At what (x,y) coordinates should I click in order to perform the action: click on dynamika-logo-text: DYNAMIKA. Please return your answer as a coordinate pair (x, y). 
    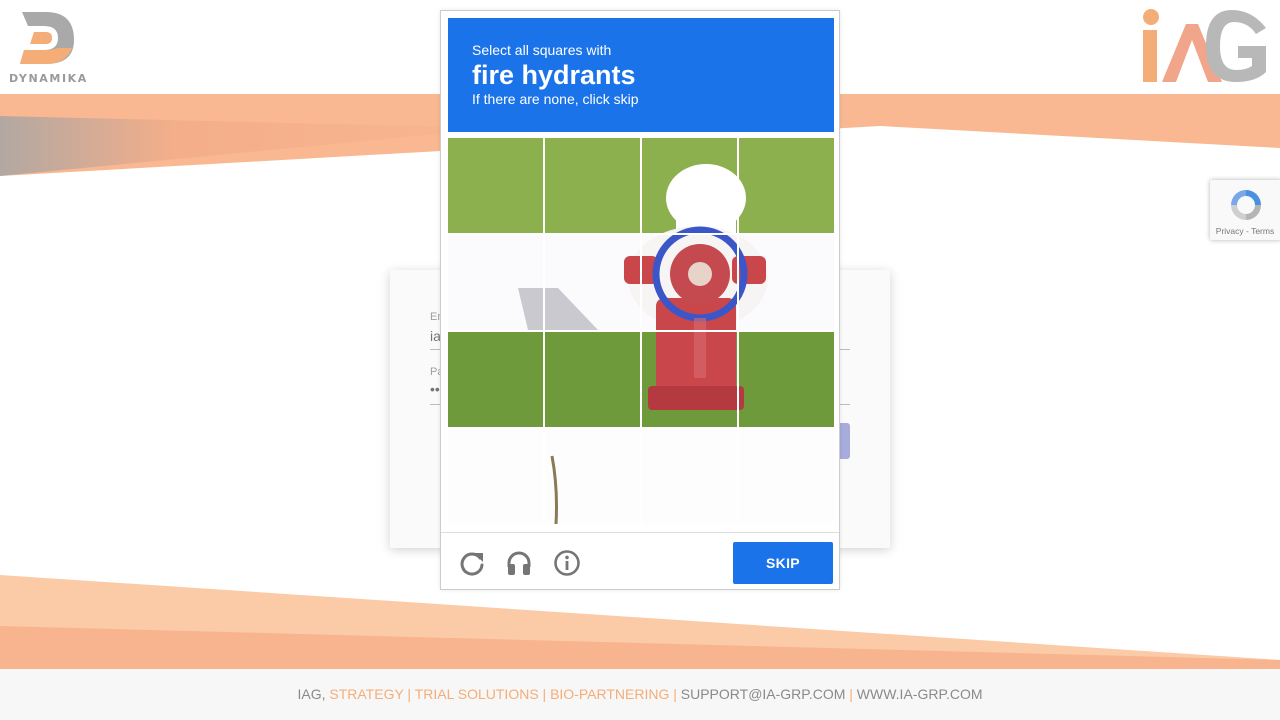
    Looking at the image, I should click on (48, 78).